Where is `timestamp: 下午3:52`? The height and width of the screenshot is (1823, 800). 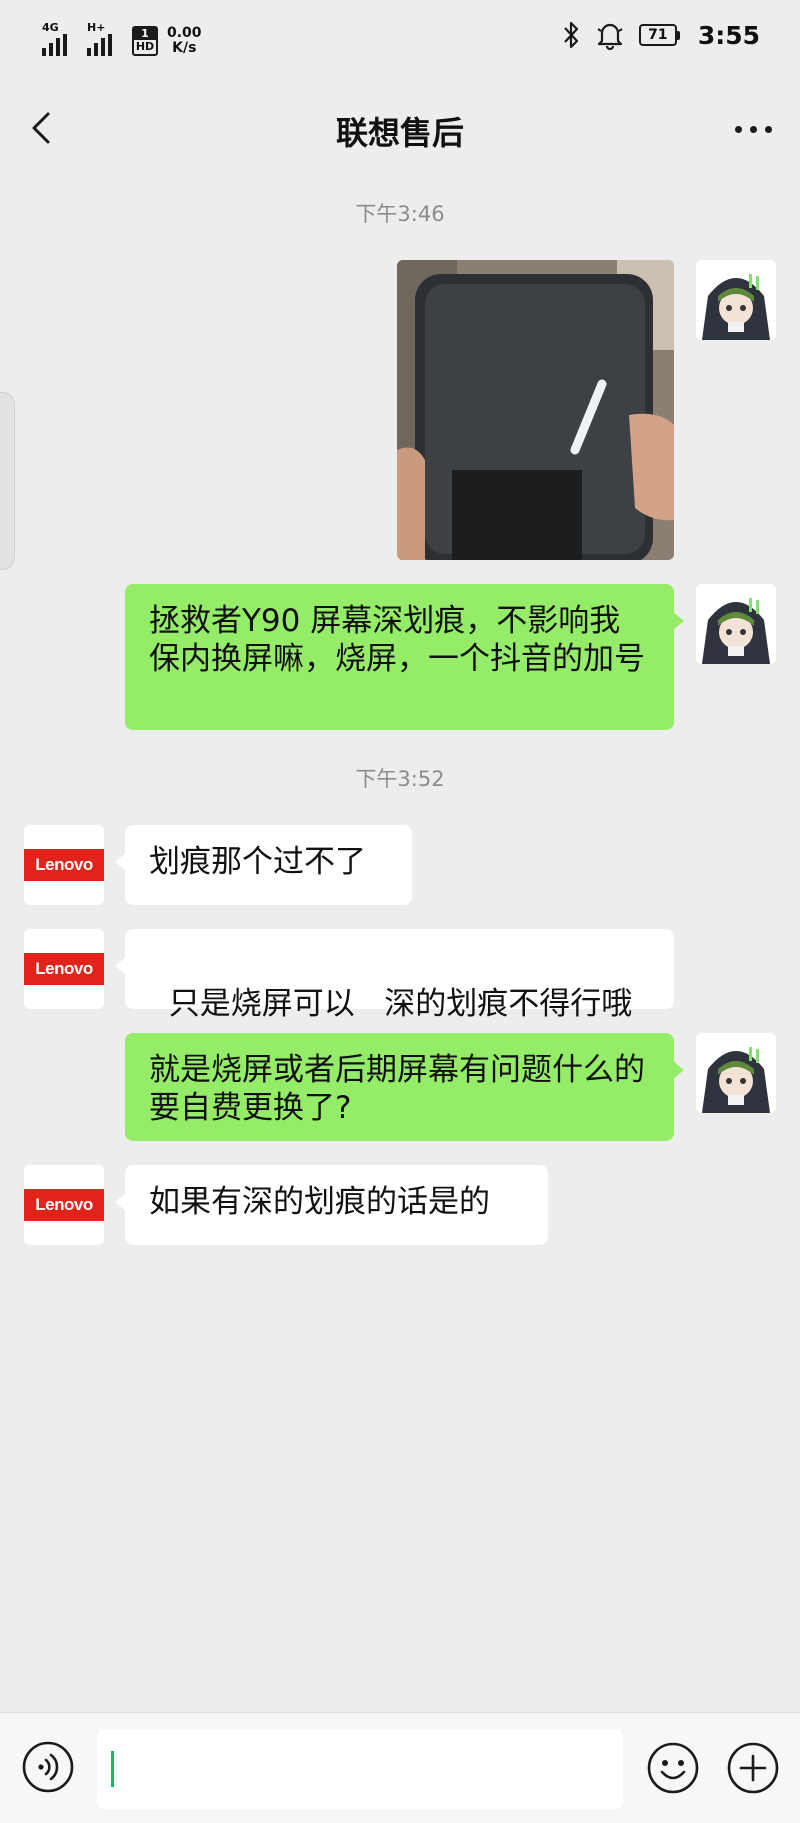
timestamp: 下午3:52 is located at coordinates (400, 779).